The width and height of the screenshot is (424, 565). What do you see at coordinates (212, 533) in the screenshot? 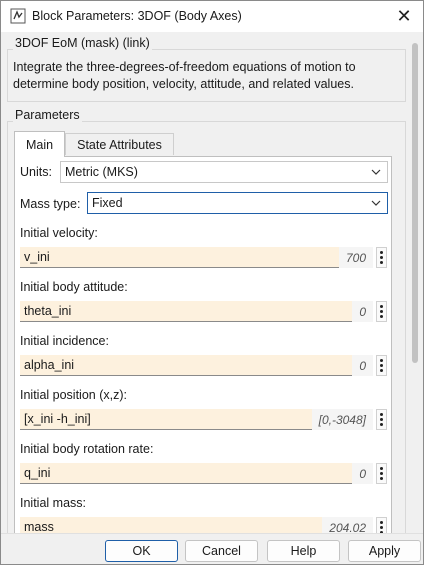
I see `footer-divider` at bounding box center [212, 533].